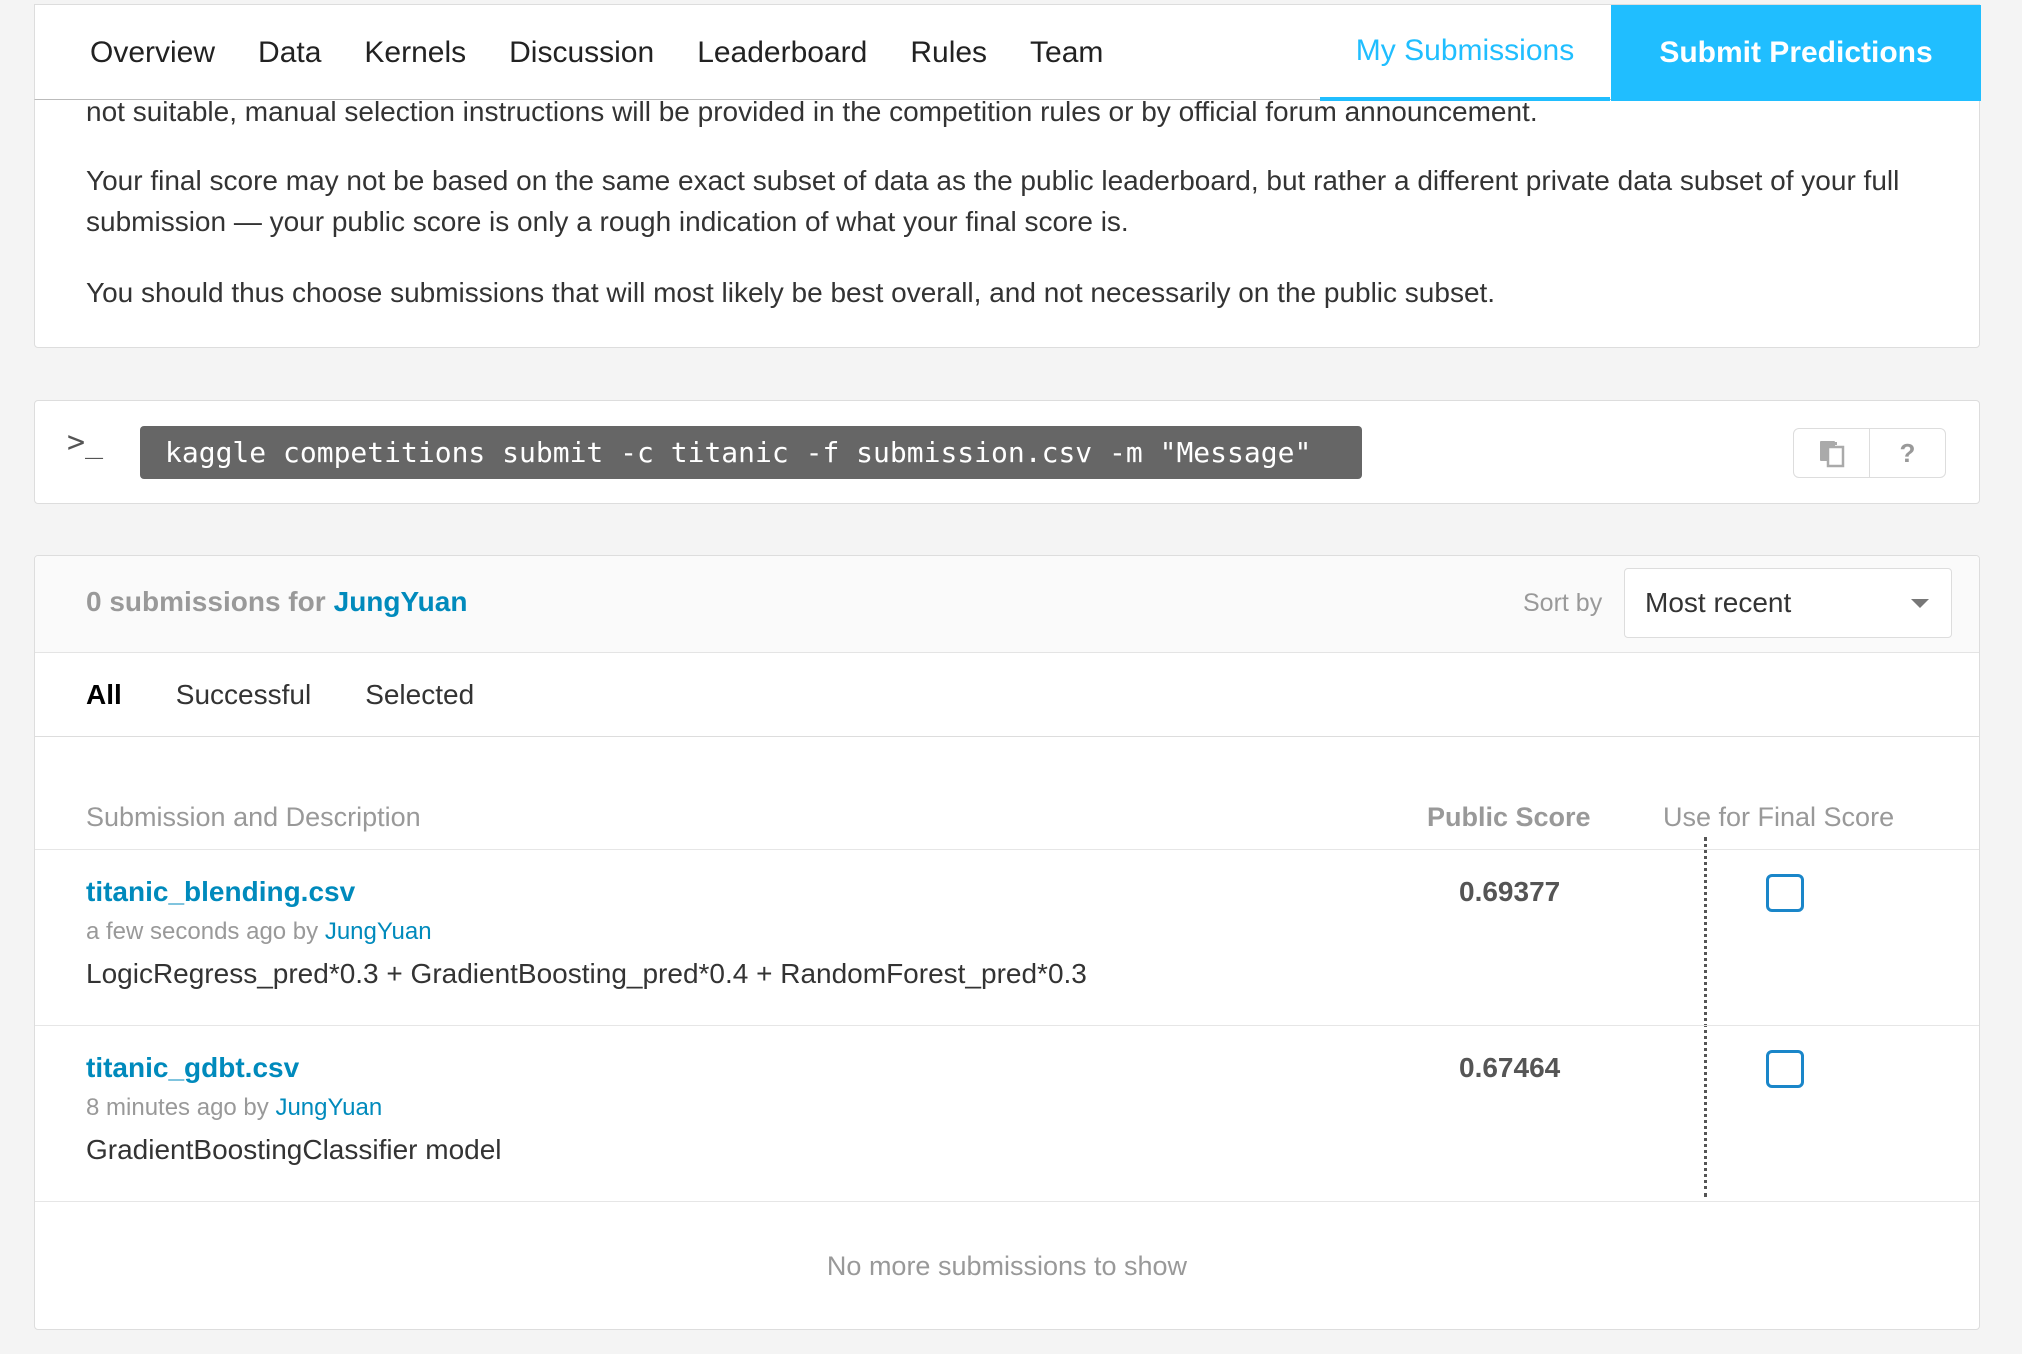 The height and width of the screenshot is (1354, 2022). What do you see at coordinates (1563, 603) in the screenshot?
I see `sort-label: Sort by` at bounding box center [1563, 603].